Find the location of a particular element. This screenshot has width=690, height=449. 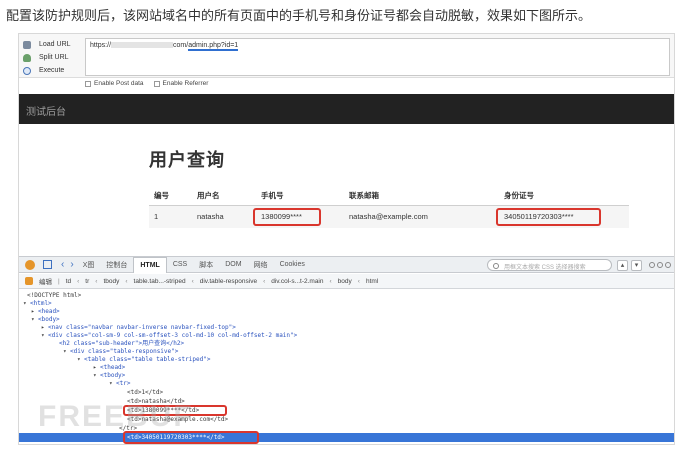

column-header-phone: 手机号 is located at coordinates (272, 195).